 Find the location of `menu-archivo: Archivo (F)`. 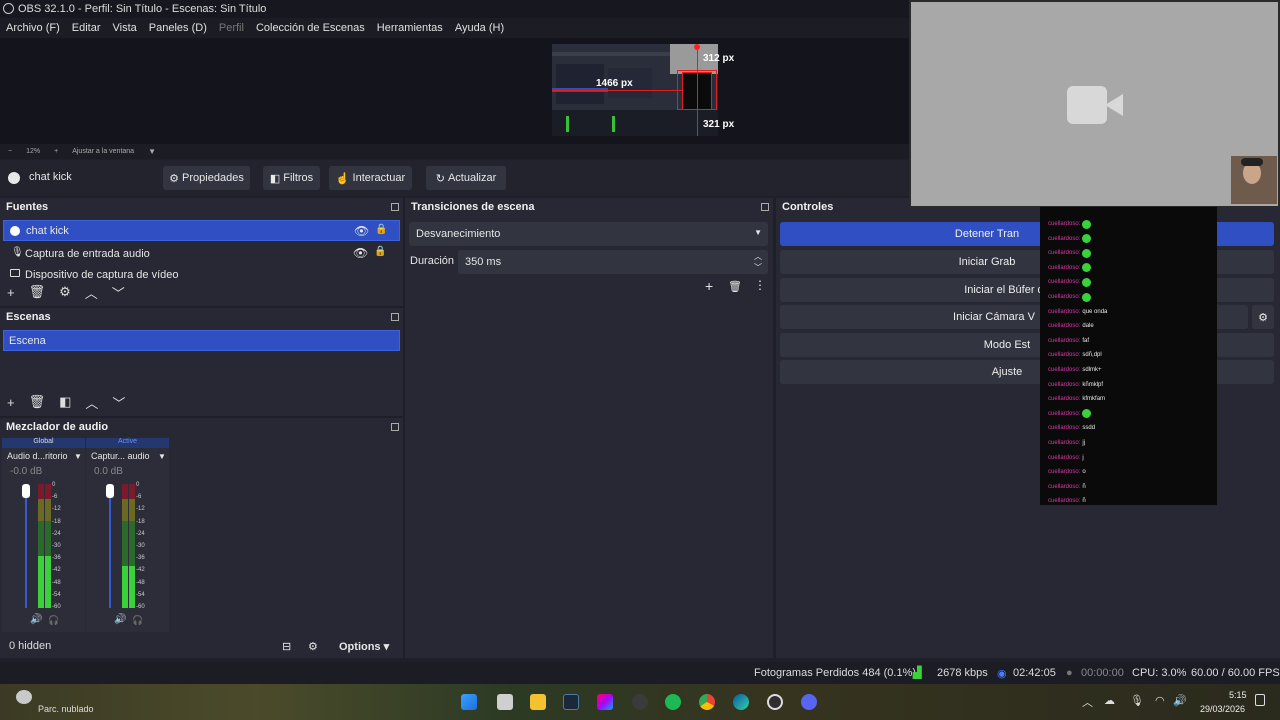

menu-archivo: Archivo (F) is located at coordinates (33, 28).